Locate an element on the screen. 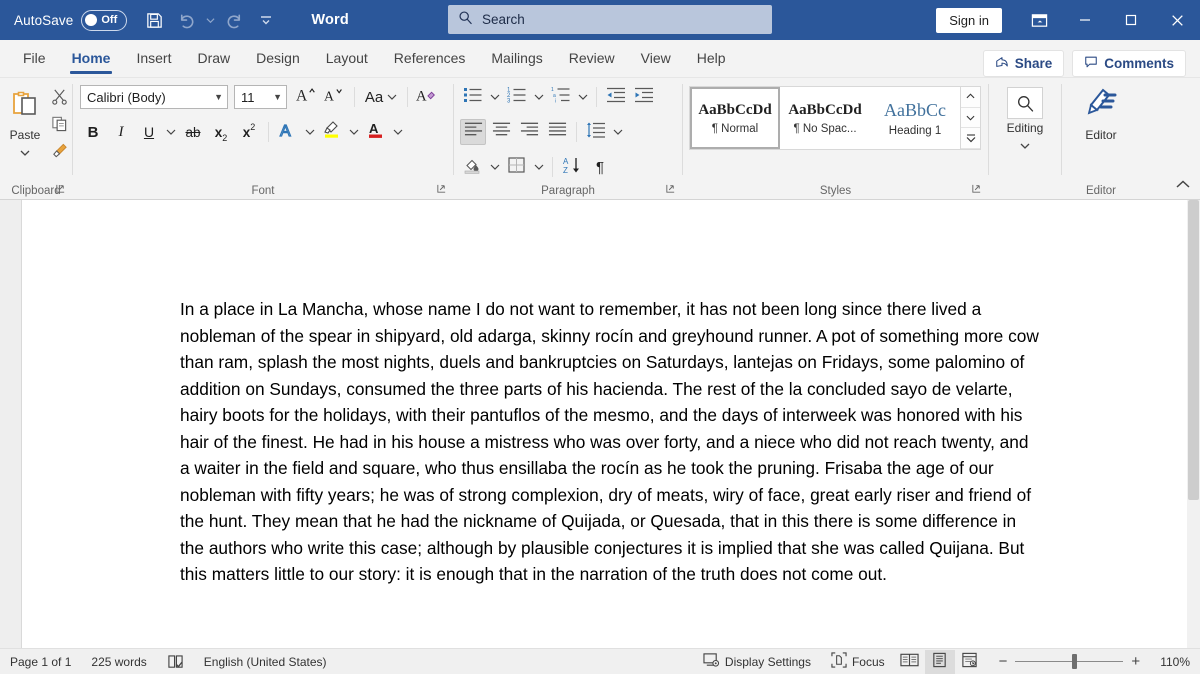 The width and height of the screenshot is (1200, 674). increase-indent-button is located at coordinates (644, 97).